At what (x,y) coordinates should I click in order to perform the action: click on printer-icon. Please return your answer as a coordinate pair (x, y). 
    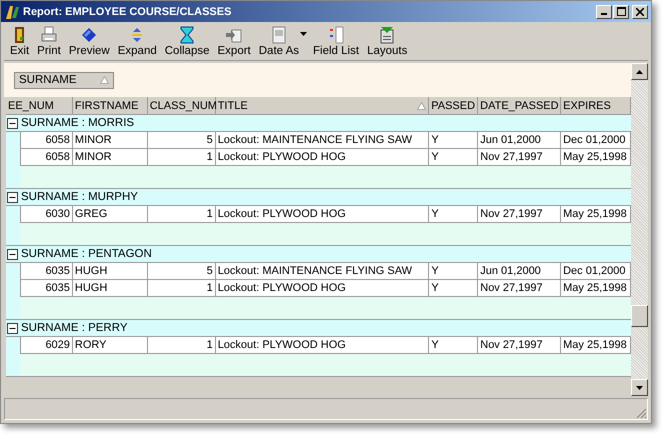
    Looking at the image, I should click on (49, 35).